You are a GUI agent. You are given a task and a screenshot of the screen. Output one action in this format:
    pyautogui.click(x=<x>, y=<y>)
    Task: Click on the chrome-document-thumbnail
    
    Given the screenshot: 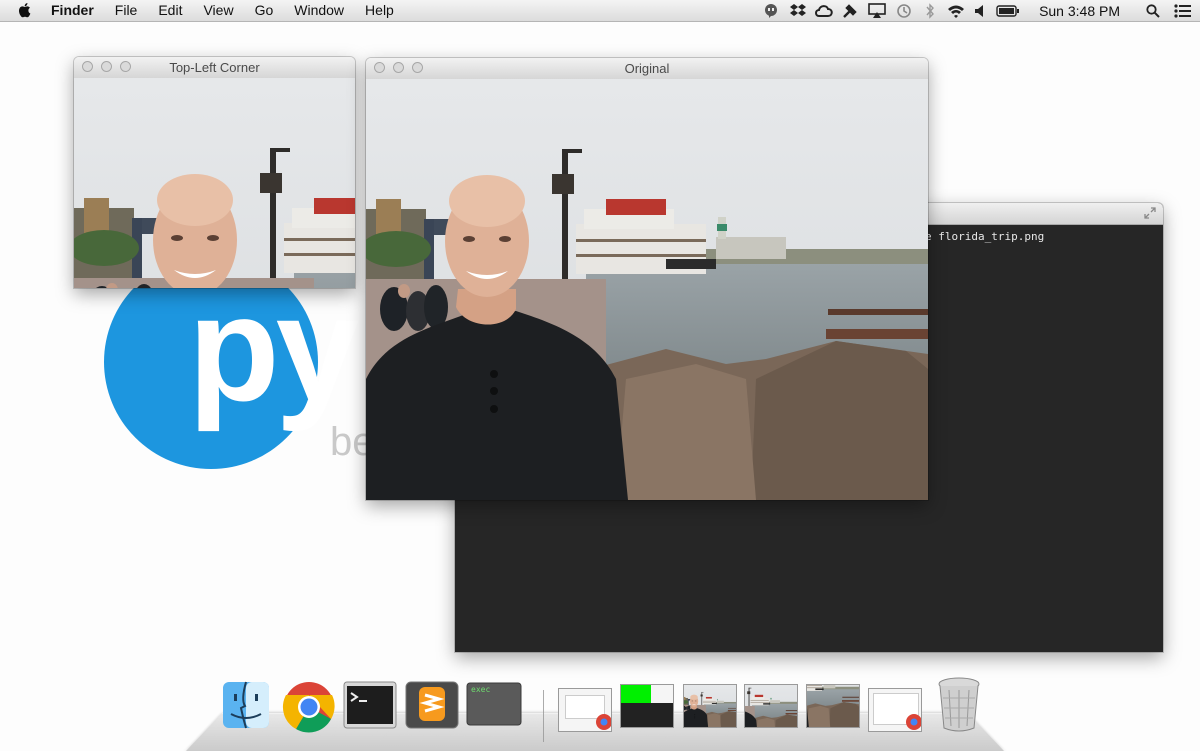 What is the action you would take?
    pyautogui.click(x=895, y=710)
    